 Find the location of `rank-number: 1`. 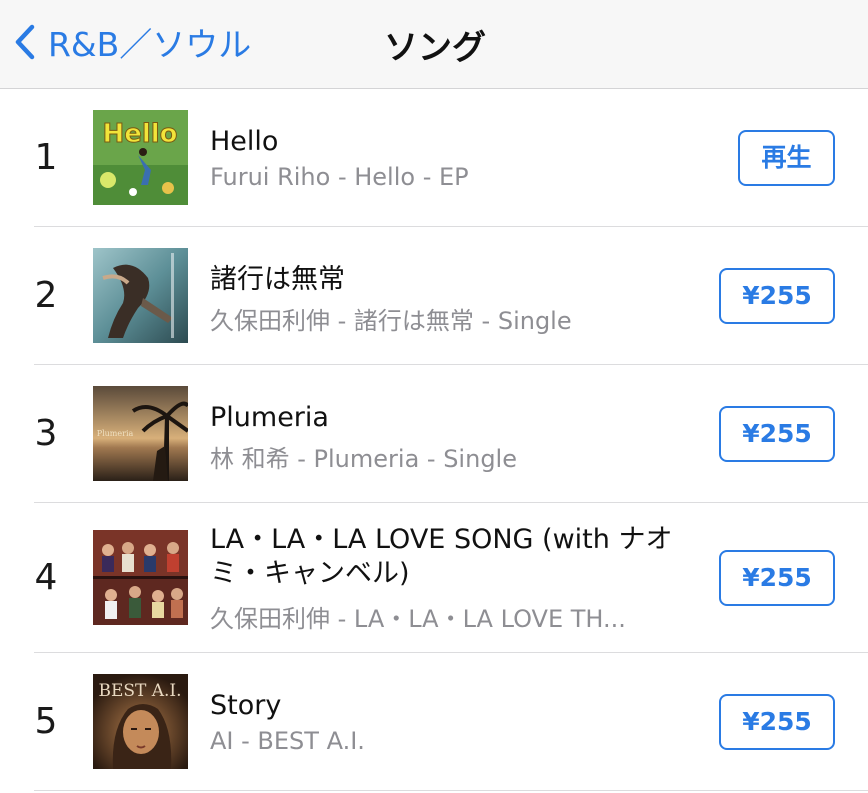

rank-number: 1 is located at coordinates (46, 157).